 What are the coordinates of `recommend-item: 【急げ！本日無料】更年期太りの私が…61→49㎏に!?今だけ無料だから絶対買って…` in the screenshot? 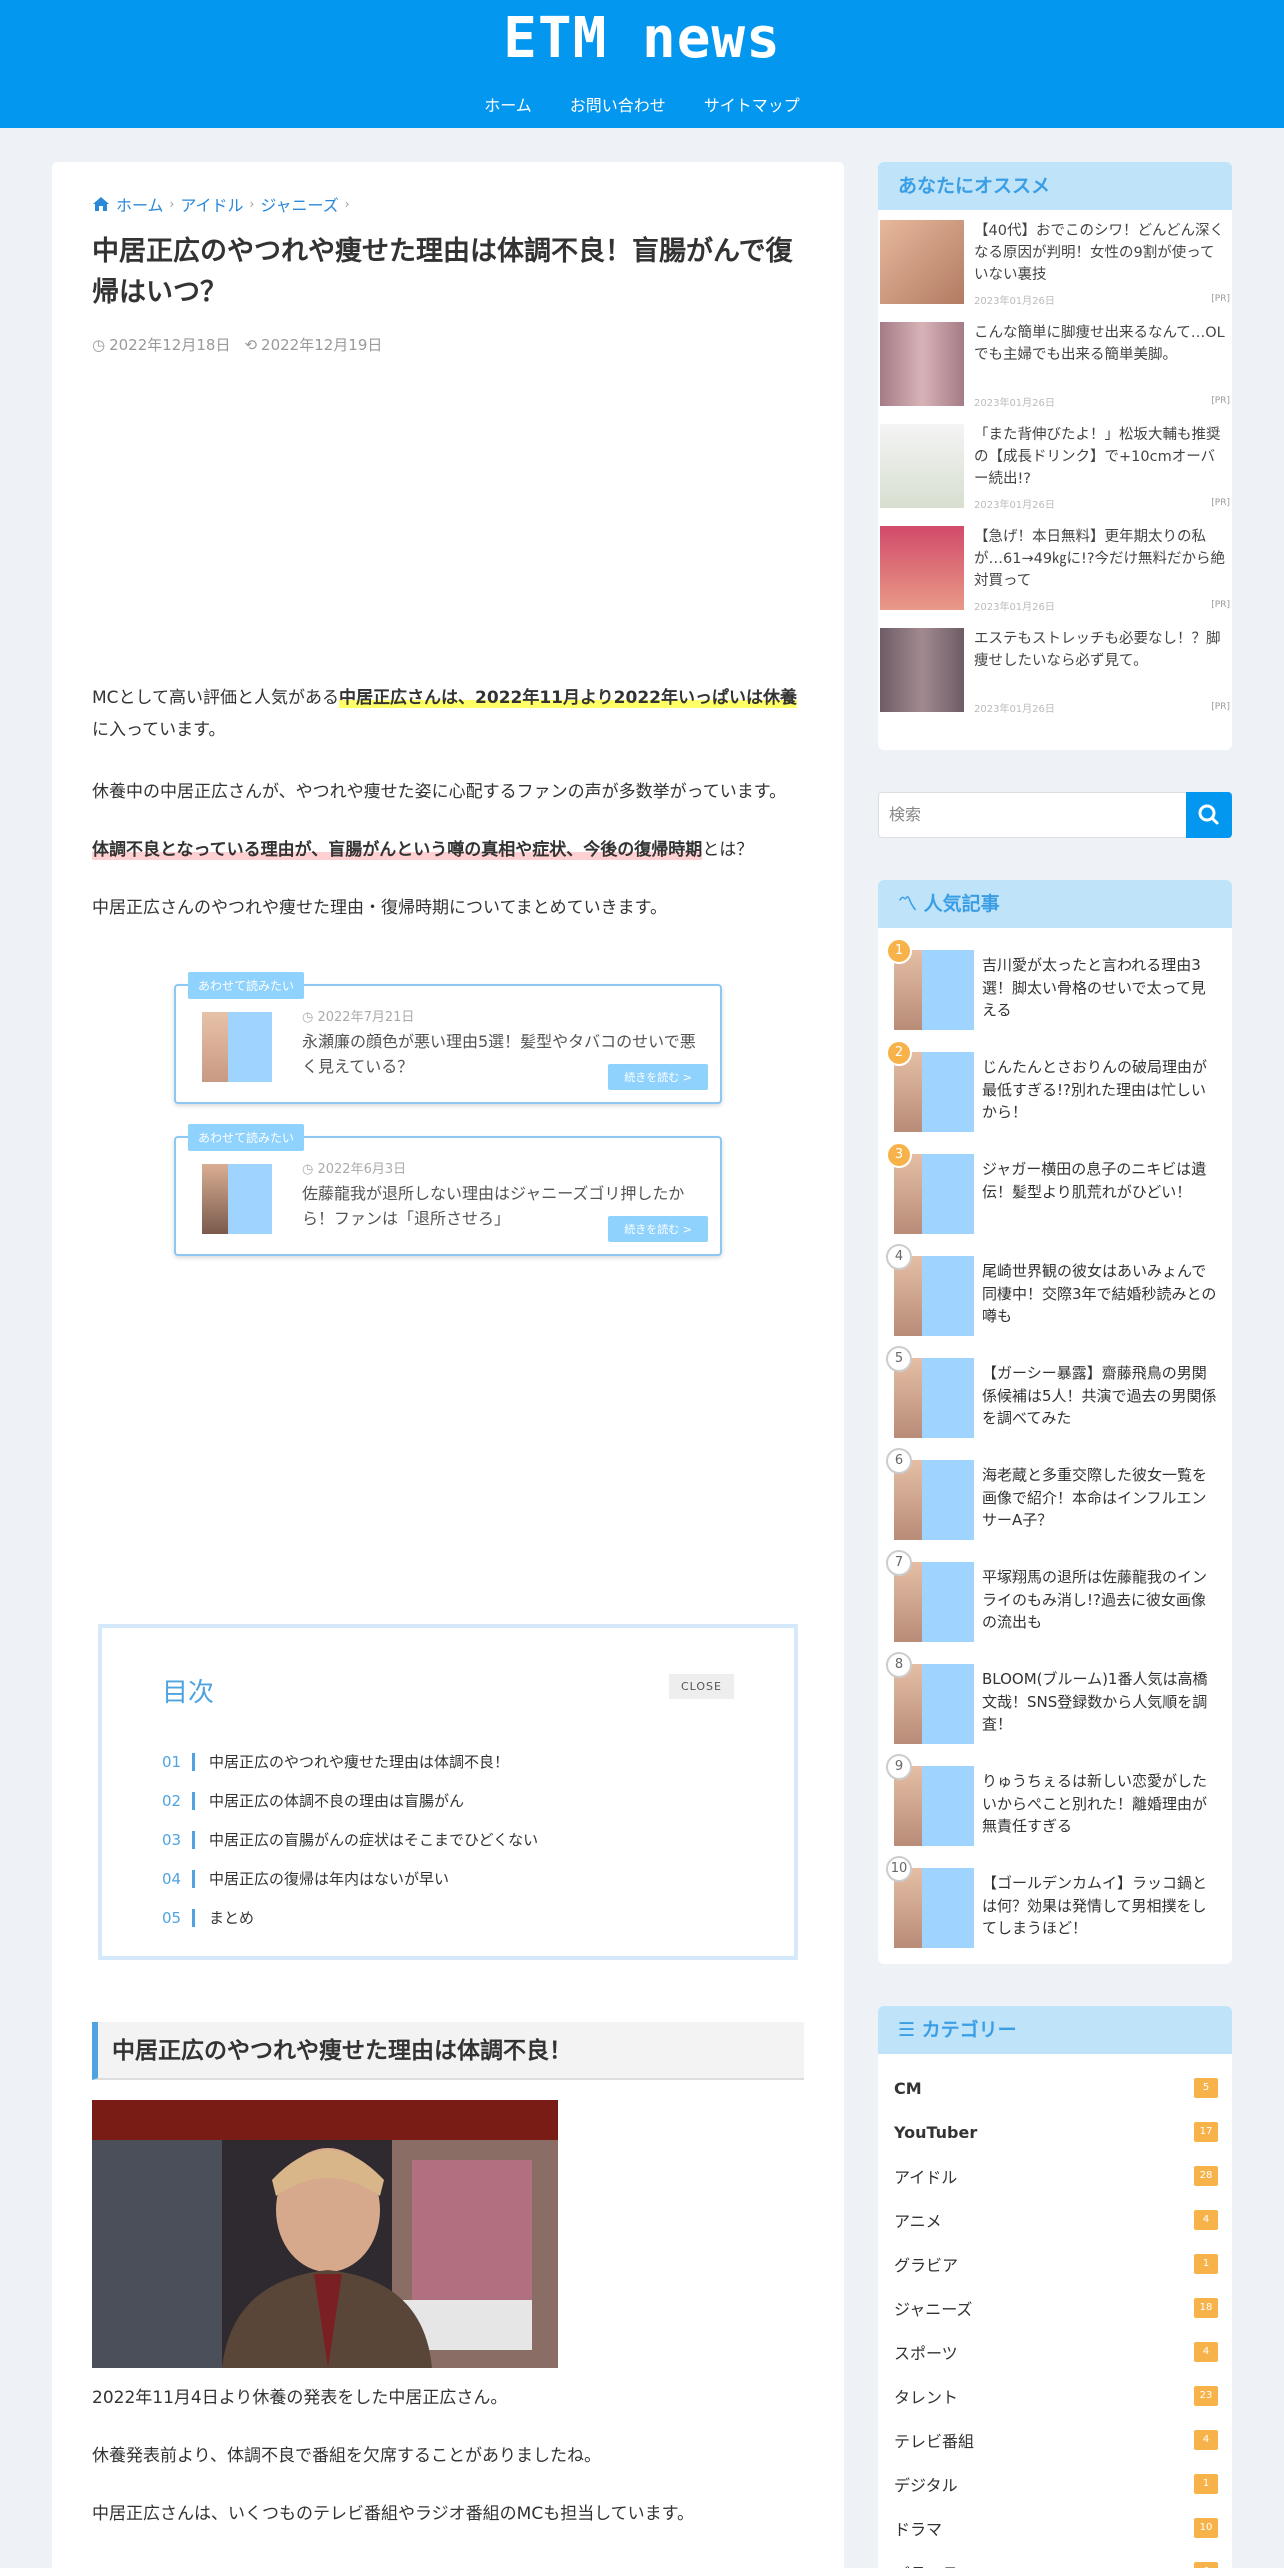 It's located at (1055, 574).